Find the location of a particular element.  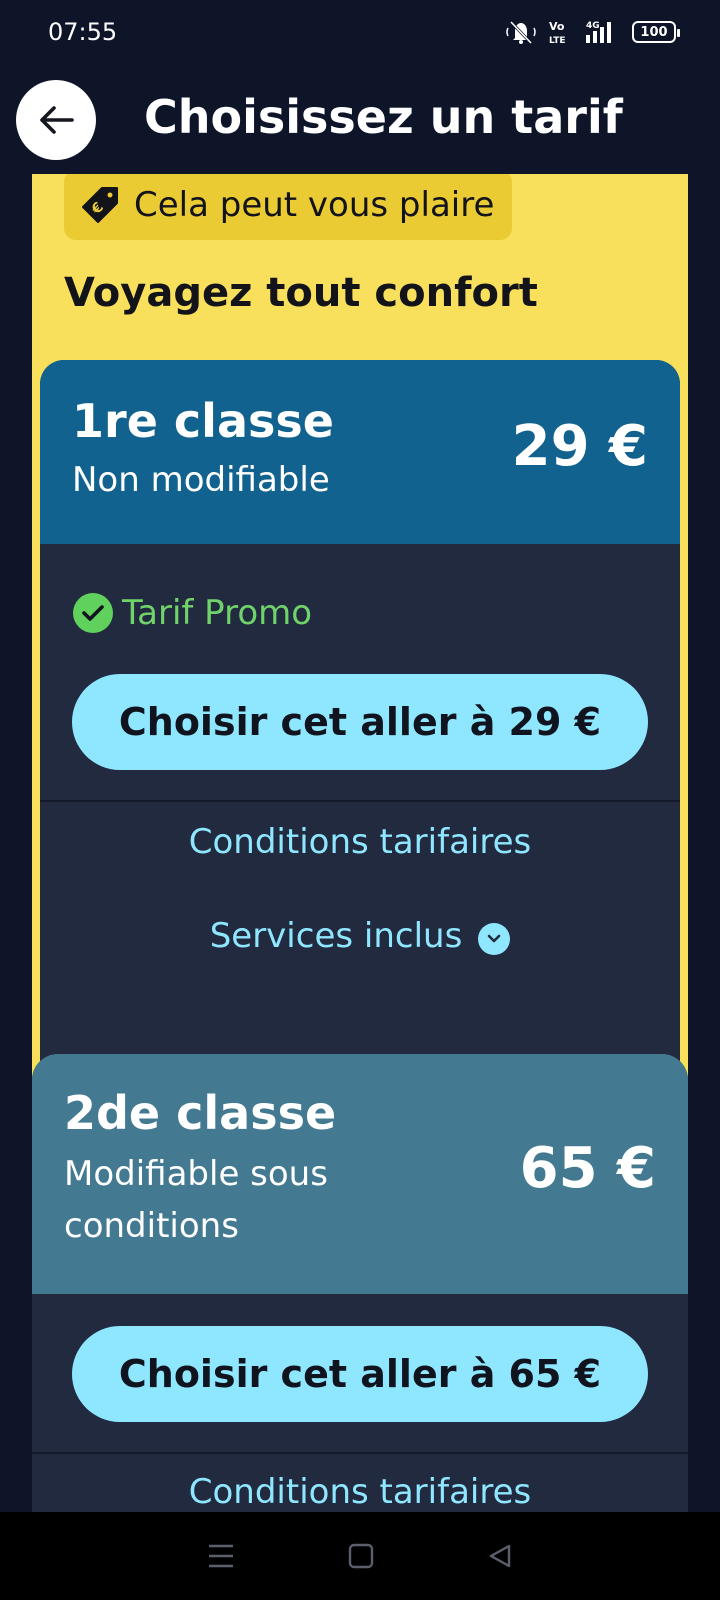

class-name: 2de classe is located at coordinates (200, 1113).